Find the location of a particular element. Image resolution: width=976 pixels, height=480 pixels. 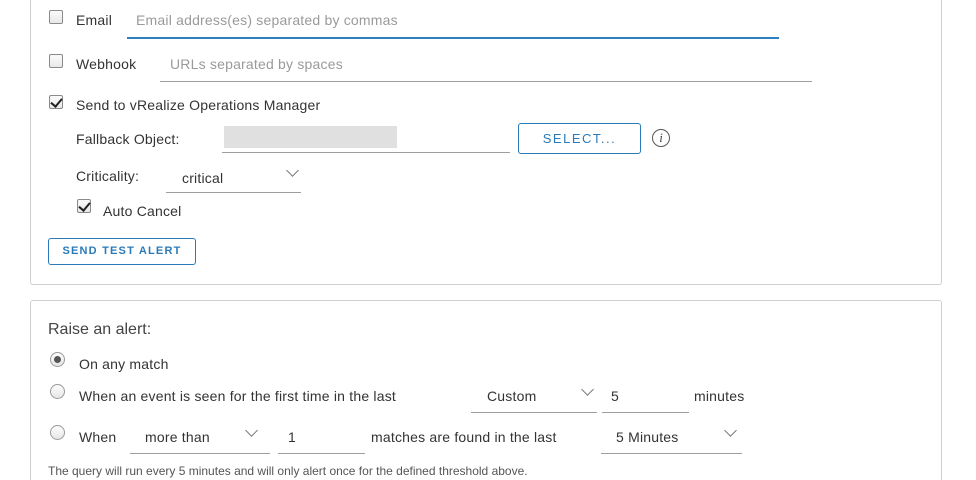

threshold-window-underline is located at coordinates (671, 453).